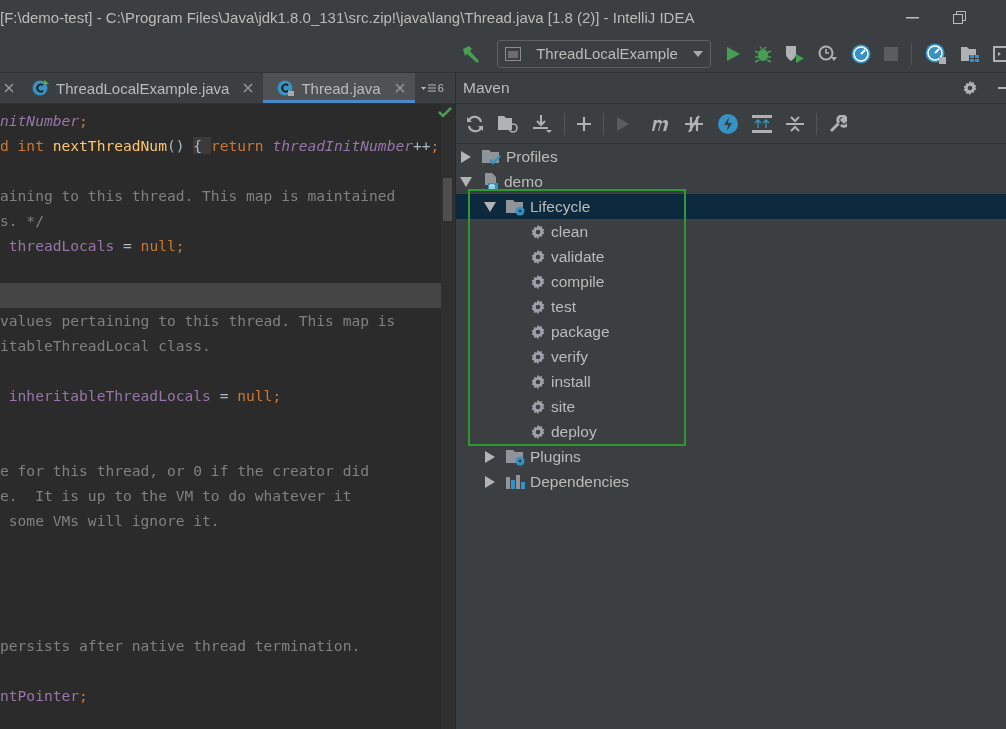 This screenshot has width=1006, height=729. I want to click on caret-icon, so click(698, 53).